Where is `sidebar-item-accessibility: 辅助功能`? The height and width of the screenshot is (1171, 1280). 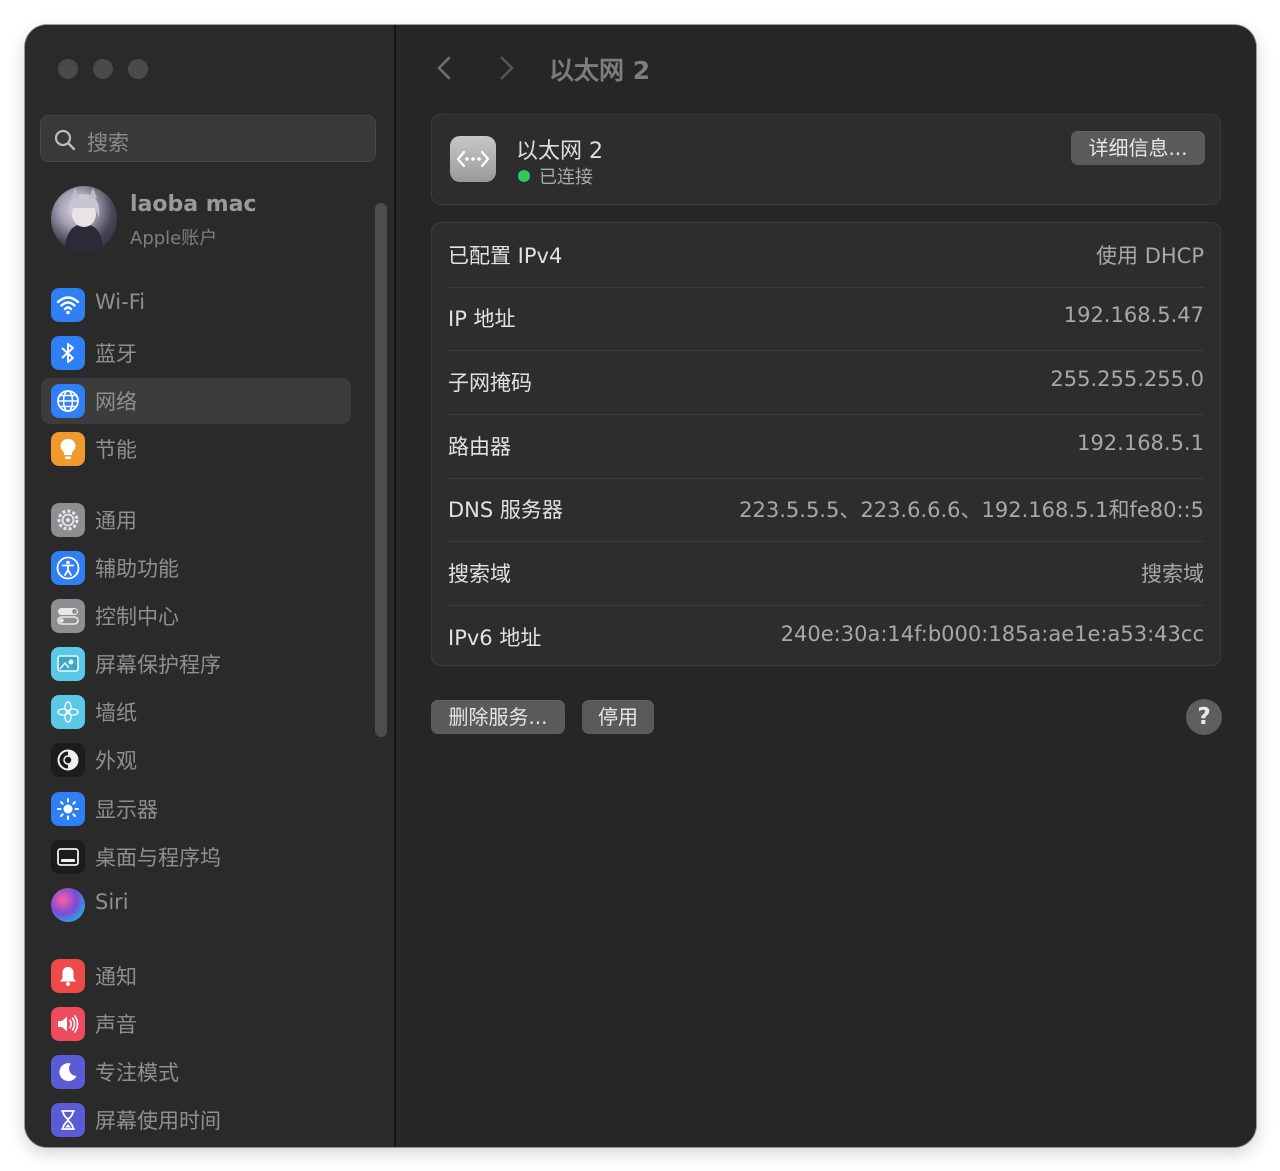
sidebar-item-accessibility: 辅助功能 is located at coordinates (196, 568).